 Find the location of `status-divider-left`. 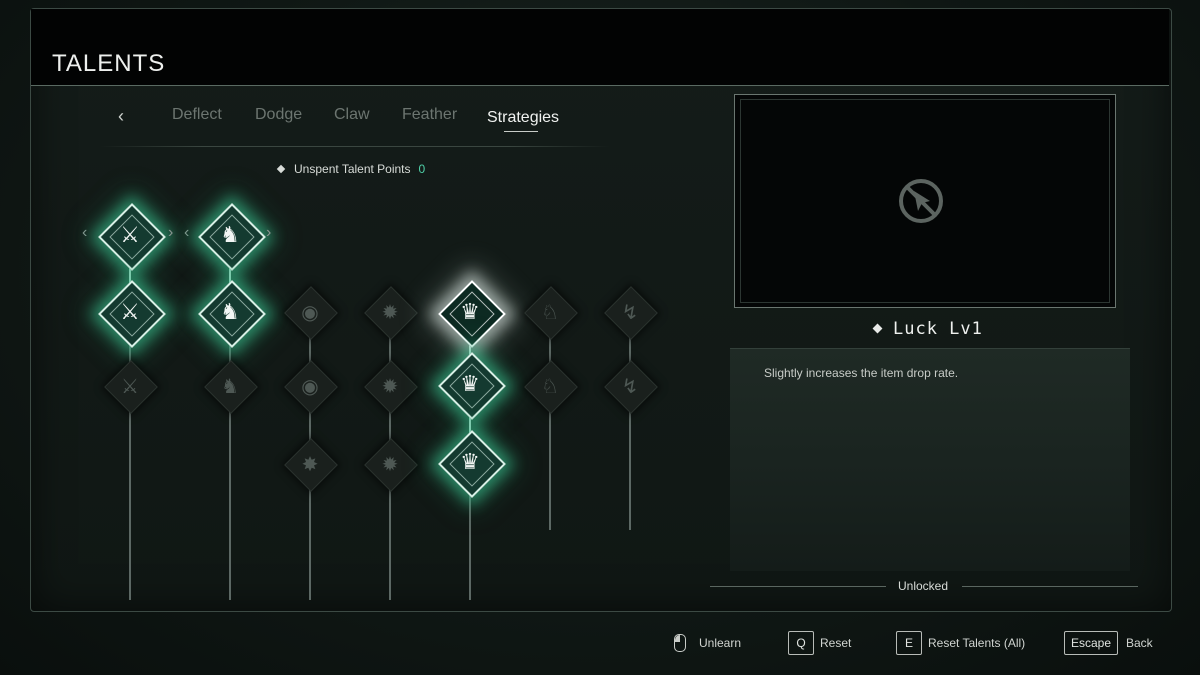

status-divider-left is located at coordinates (798, 586).